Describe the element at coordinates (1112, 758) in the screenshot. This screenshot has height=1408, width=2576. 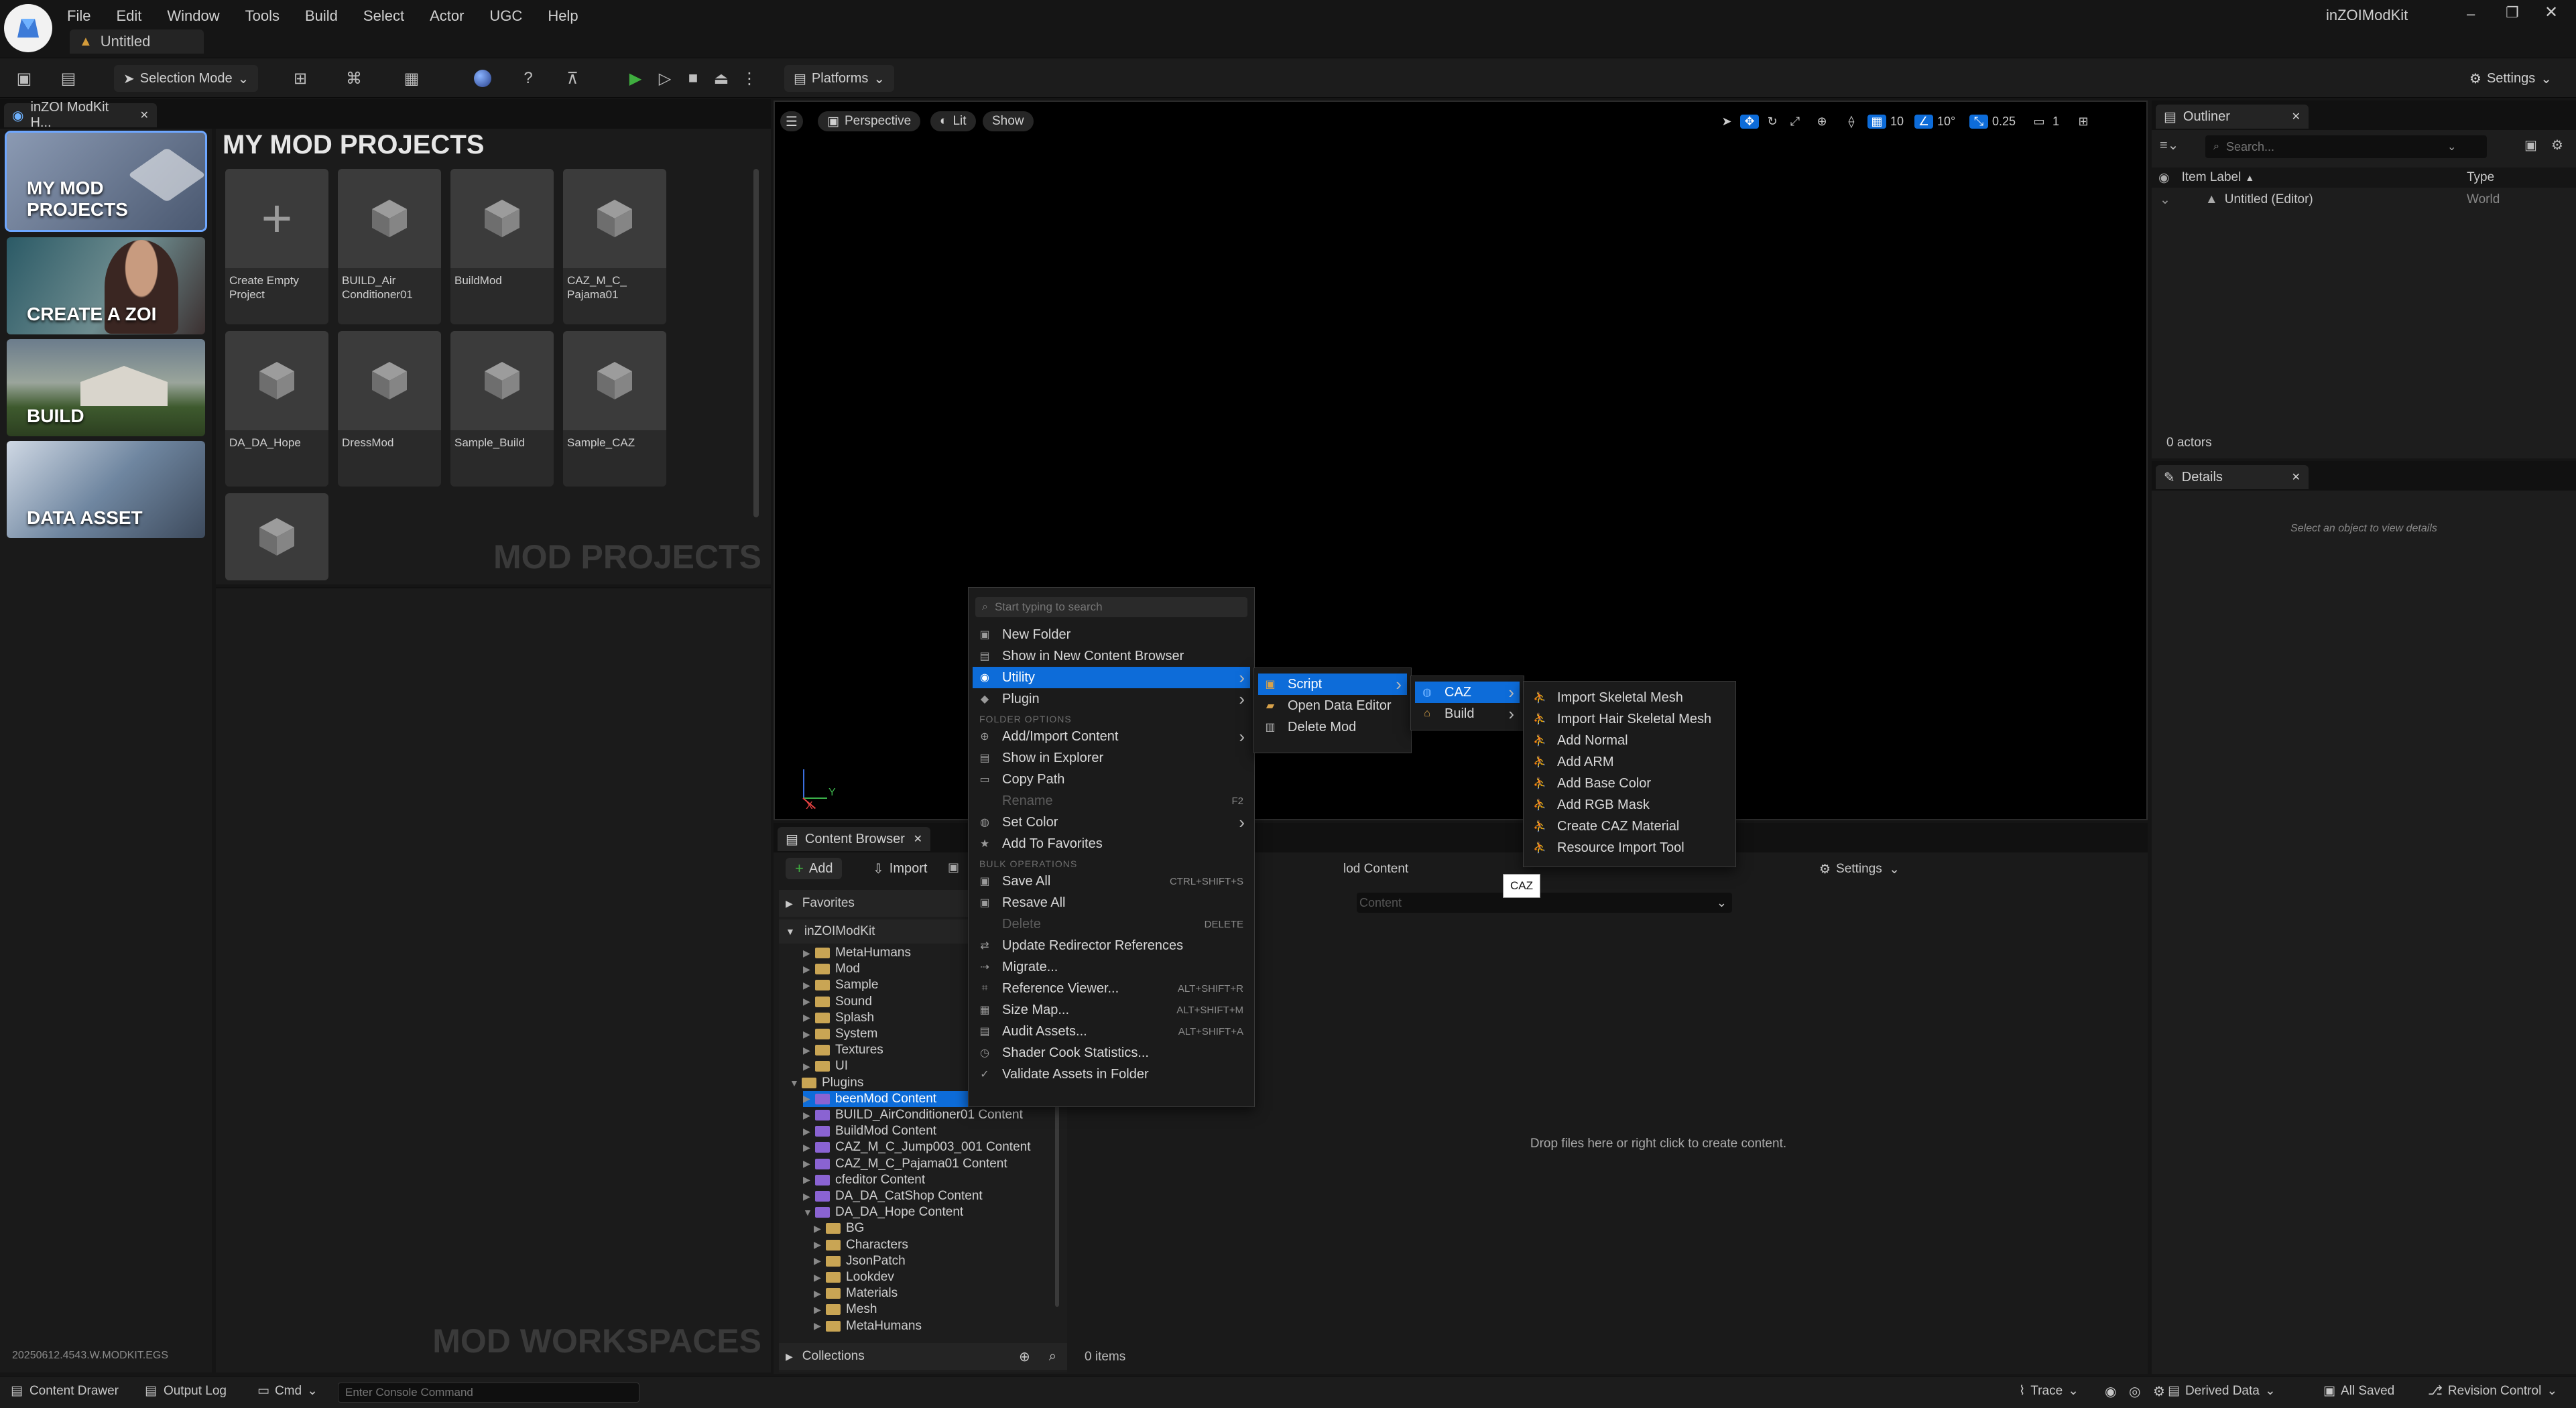
I see `menu-item-show-in-explorer: ▤ Show in Explorer` at that location.